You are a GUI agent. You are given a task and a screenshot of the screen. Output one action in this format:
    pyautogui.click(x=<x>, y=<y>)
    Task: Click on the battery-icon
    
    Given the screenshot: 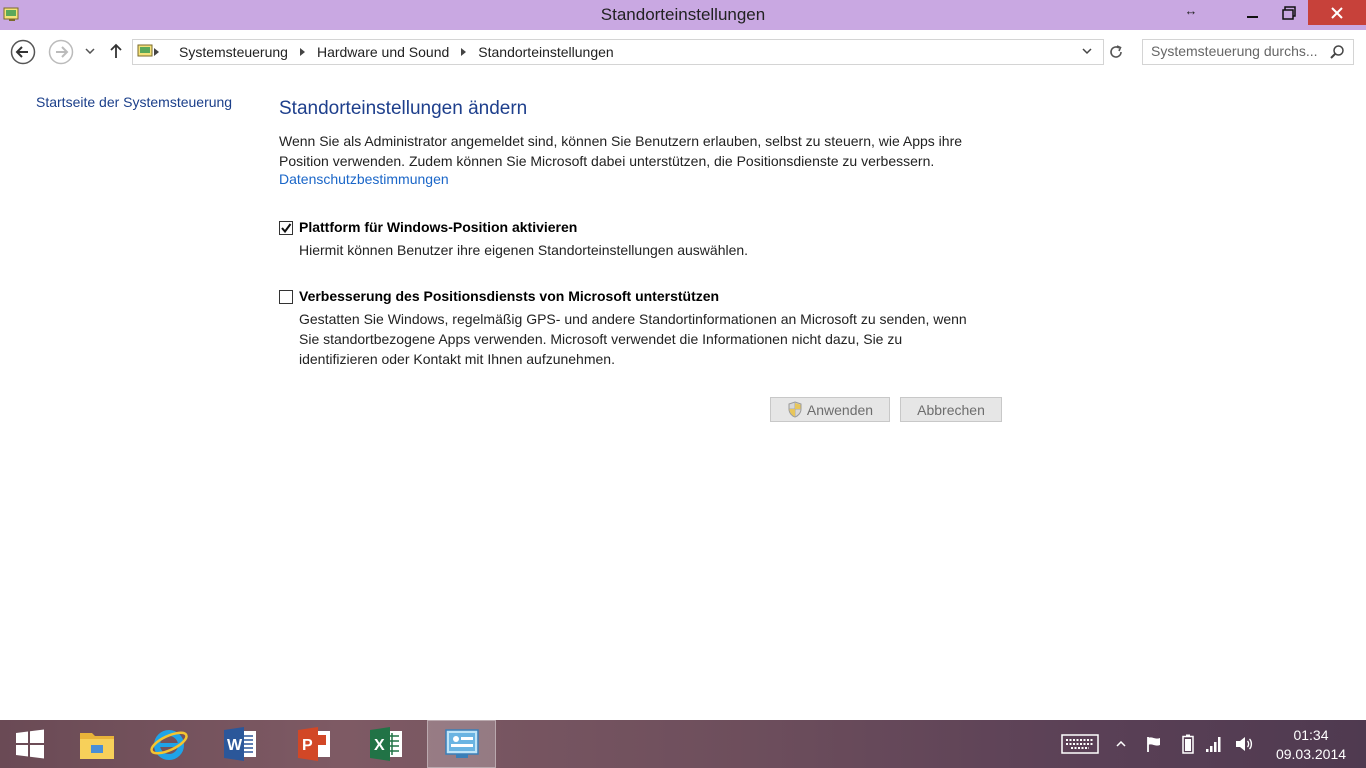 What is the action you would take?
    pyautogui.click(x=1188, y=744)
    